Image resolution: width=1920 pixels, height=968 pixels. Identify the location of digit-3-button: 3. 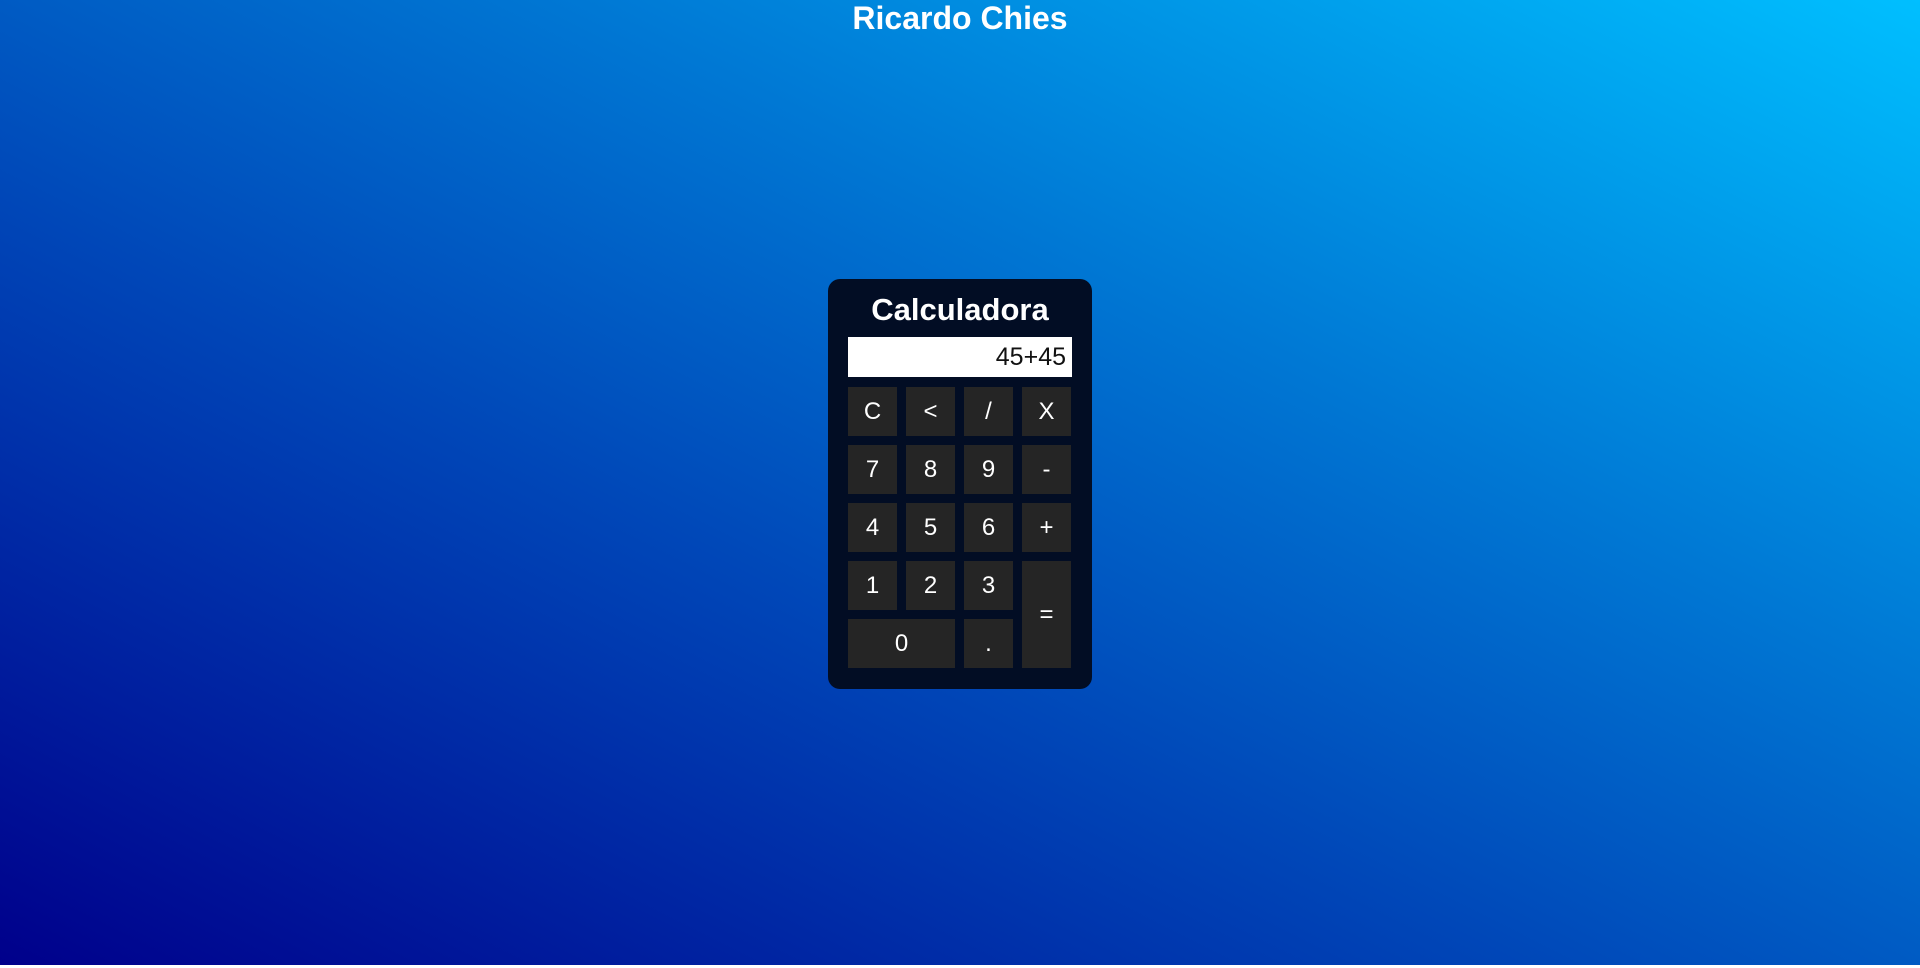
(988, 585).